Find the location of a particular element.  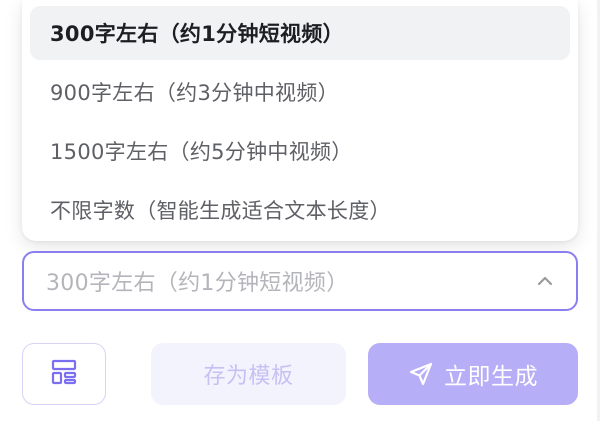

layout-icon is located at coordinates (64, 374).